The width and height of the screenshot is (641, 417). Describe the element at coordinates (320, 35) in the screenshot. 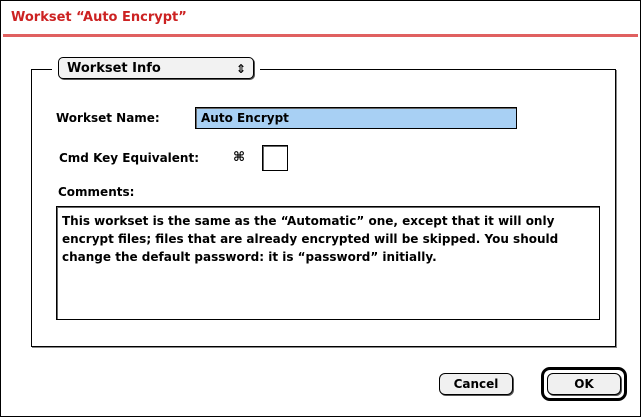

I see `title-accent-line` at that location.